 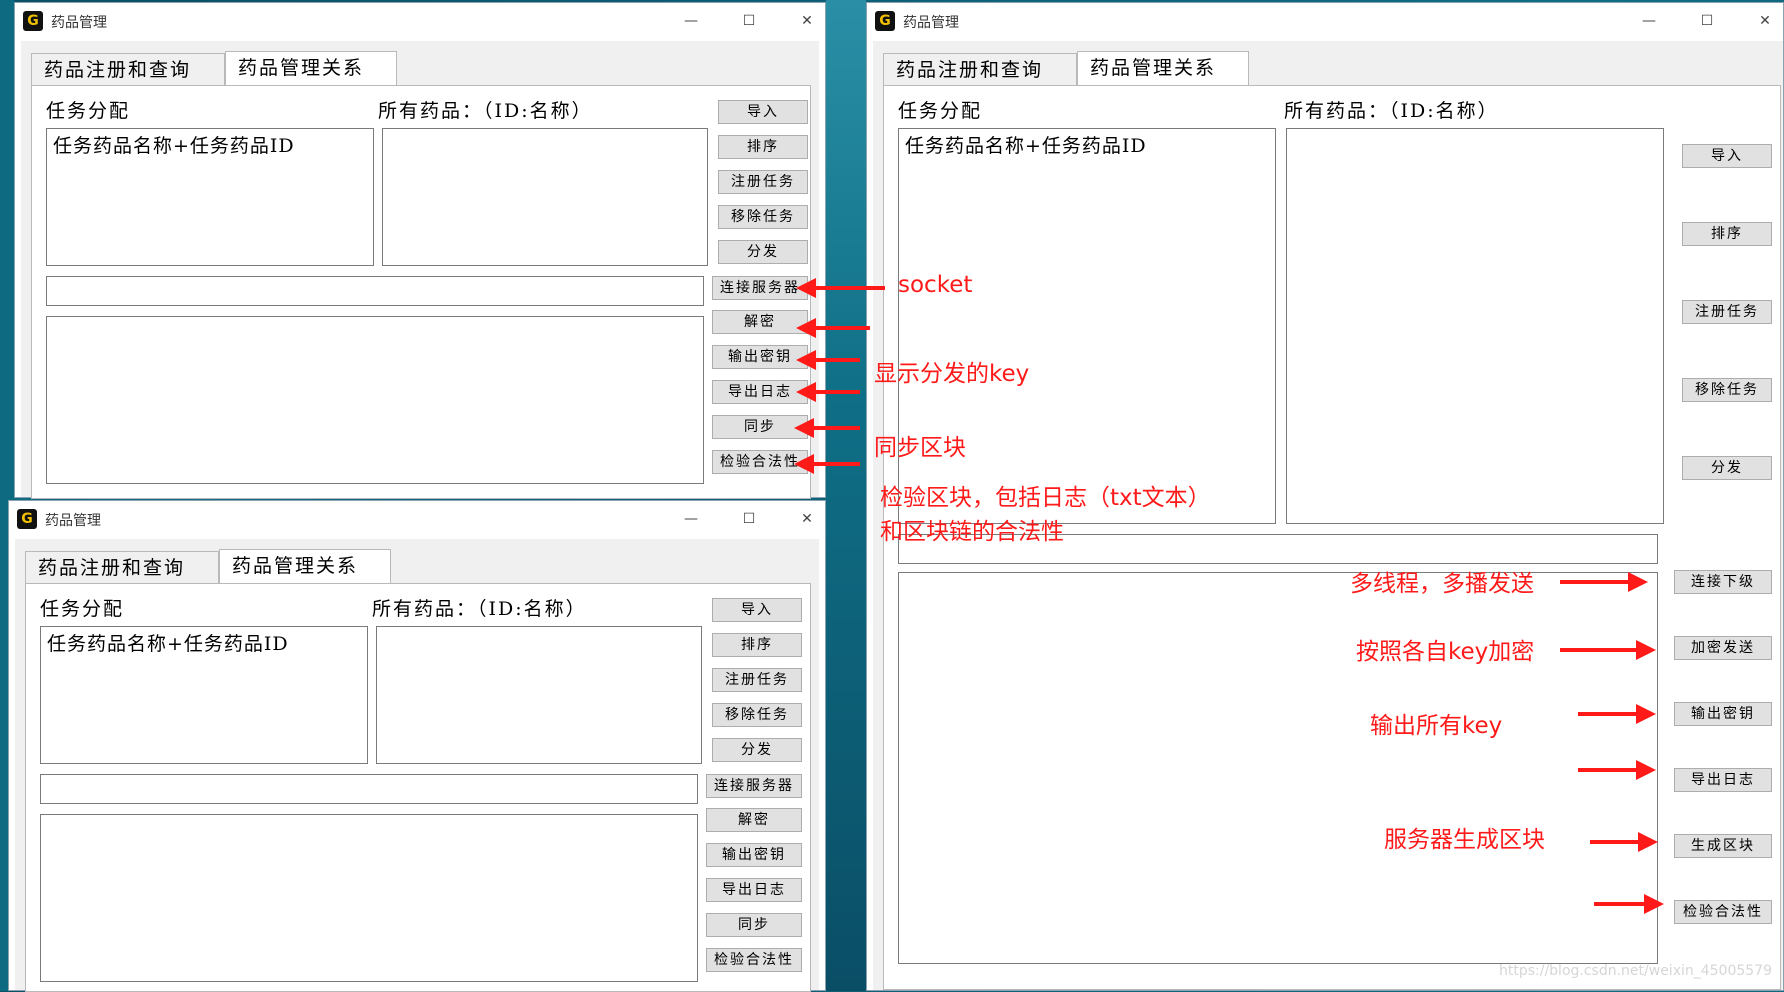 I want to click on annotation-output-keys: 输出所有key, so click(x=1436, y=726).